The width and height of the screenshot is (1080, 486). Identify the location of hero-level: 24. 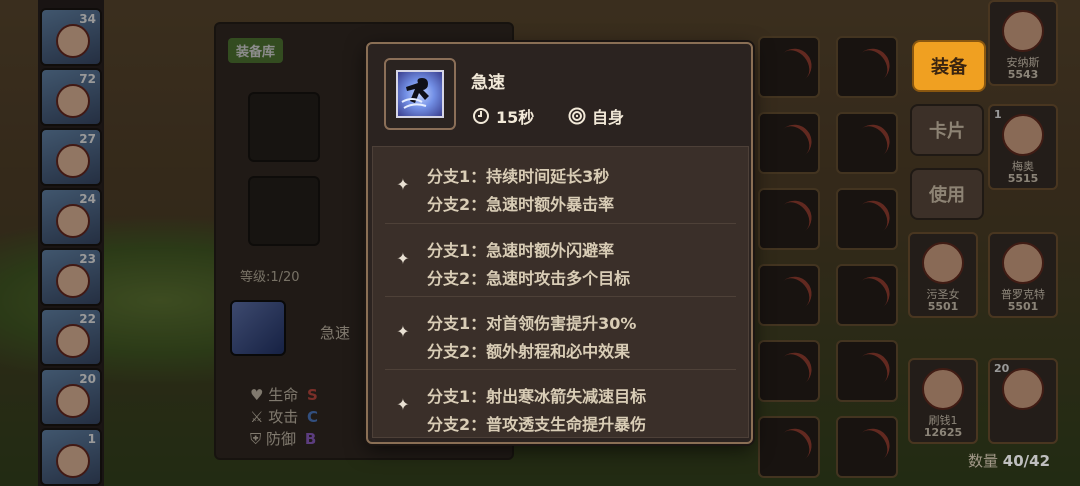
(87, 199).